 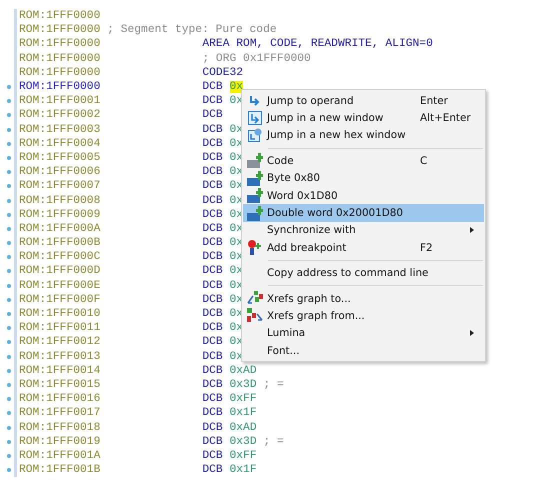 I want to click on address-label: ROM:1FFF000A, so click(x=59, y=228).